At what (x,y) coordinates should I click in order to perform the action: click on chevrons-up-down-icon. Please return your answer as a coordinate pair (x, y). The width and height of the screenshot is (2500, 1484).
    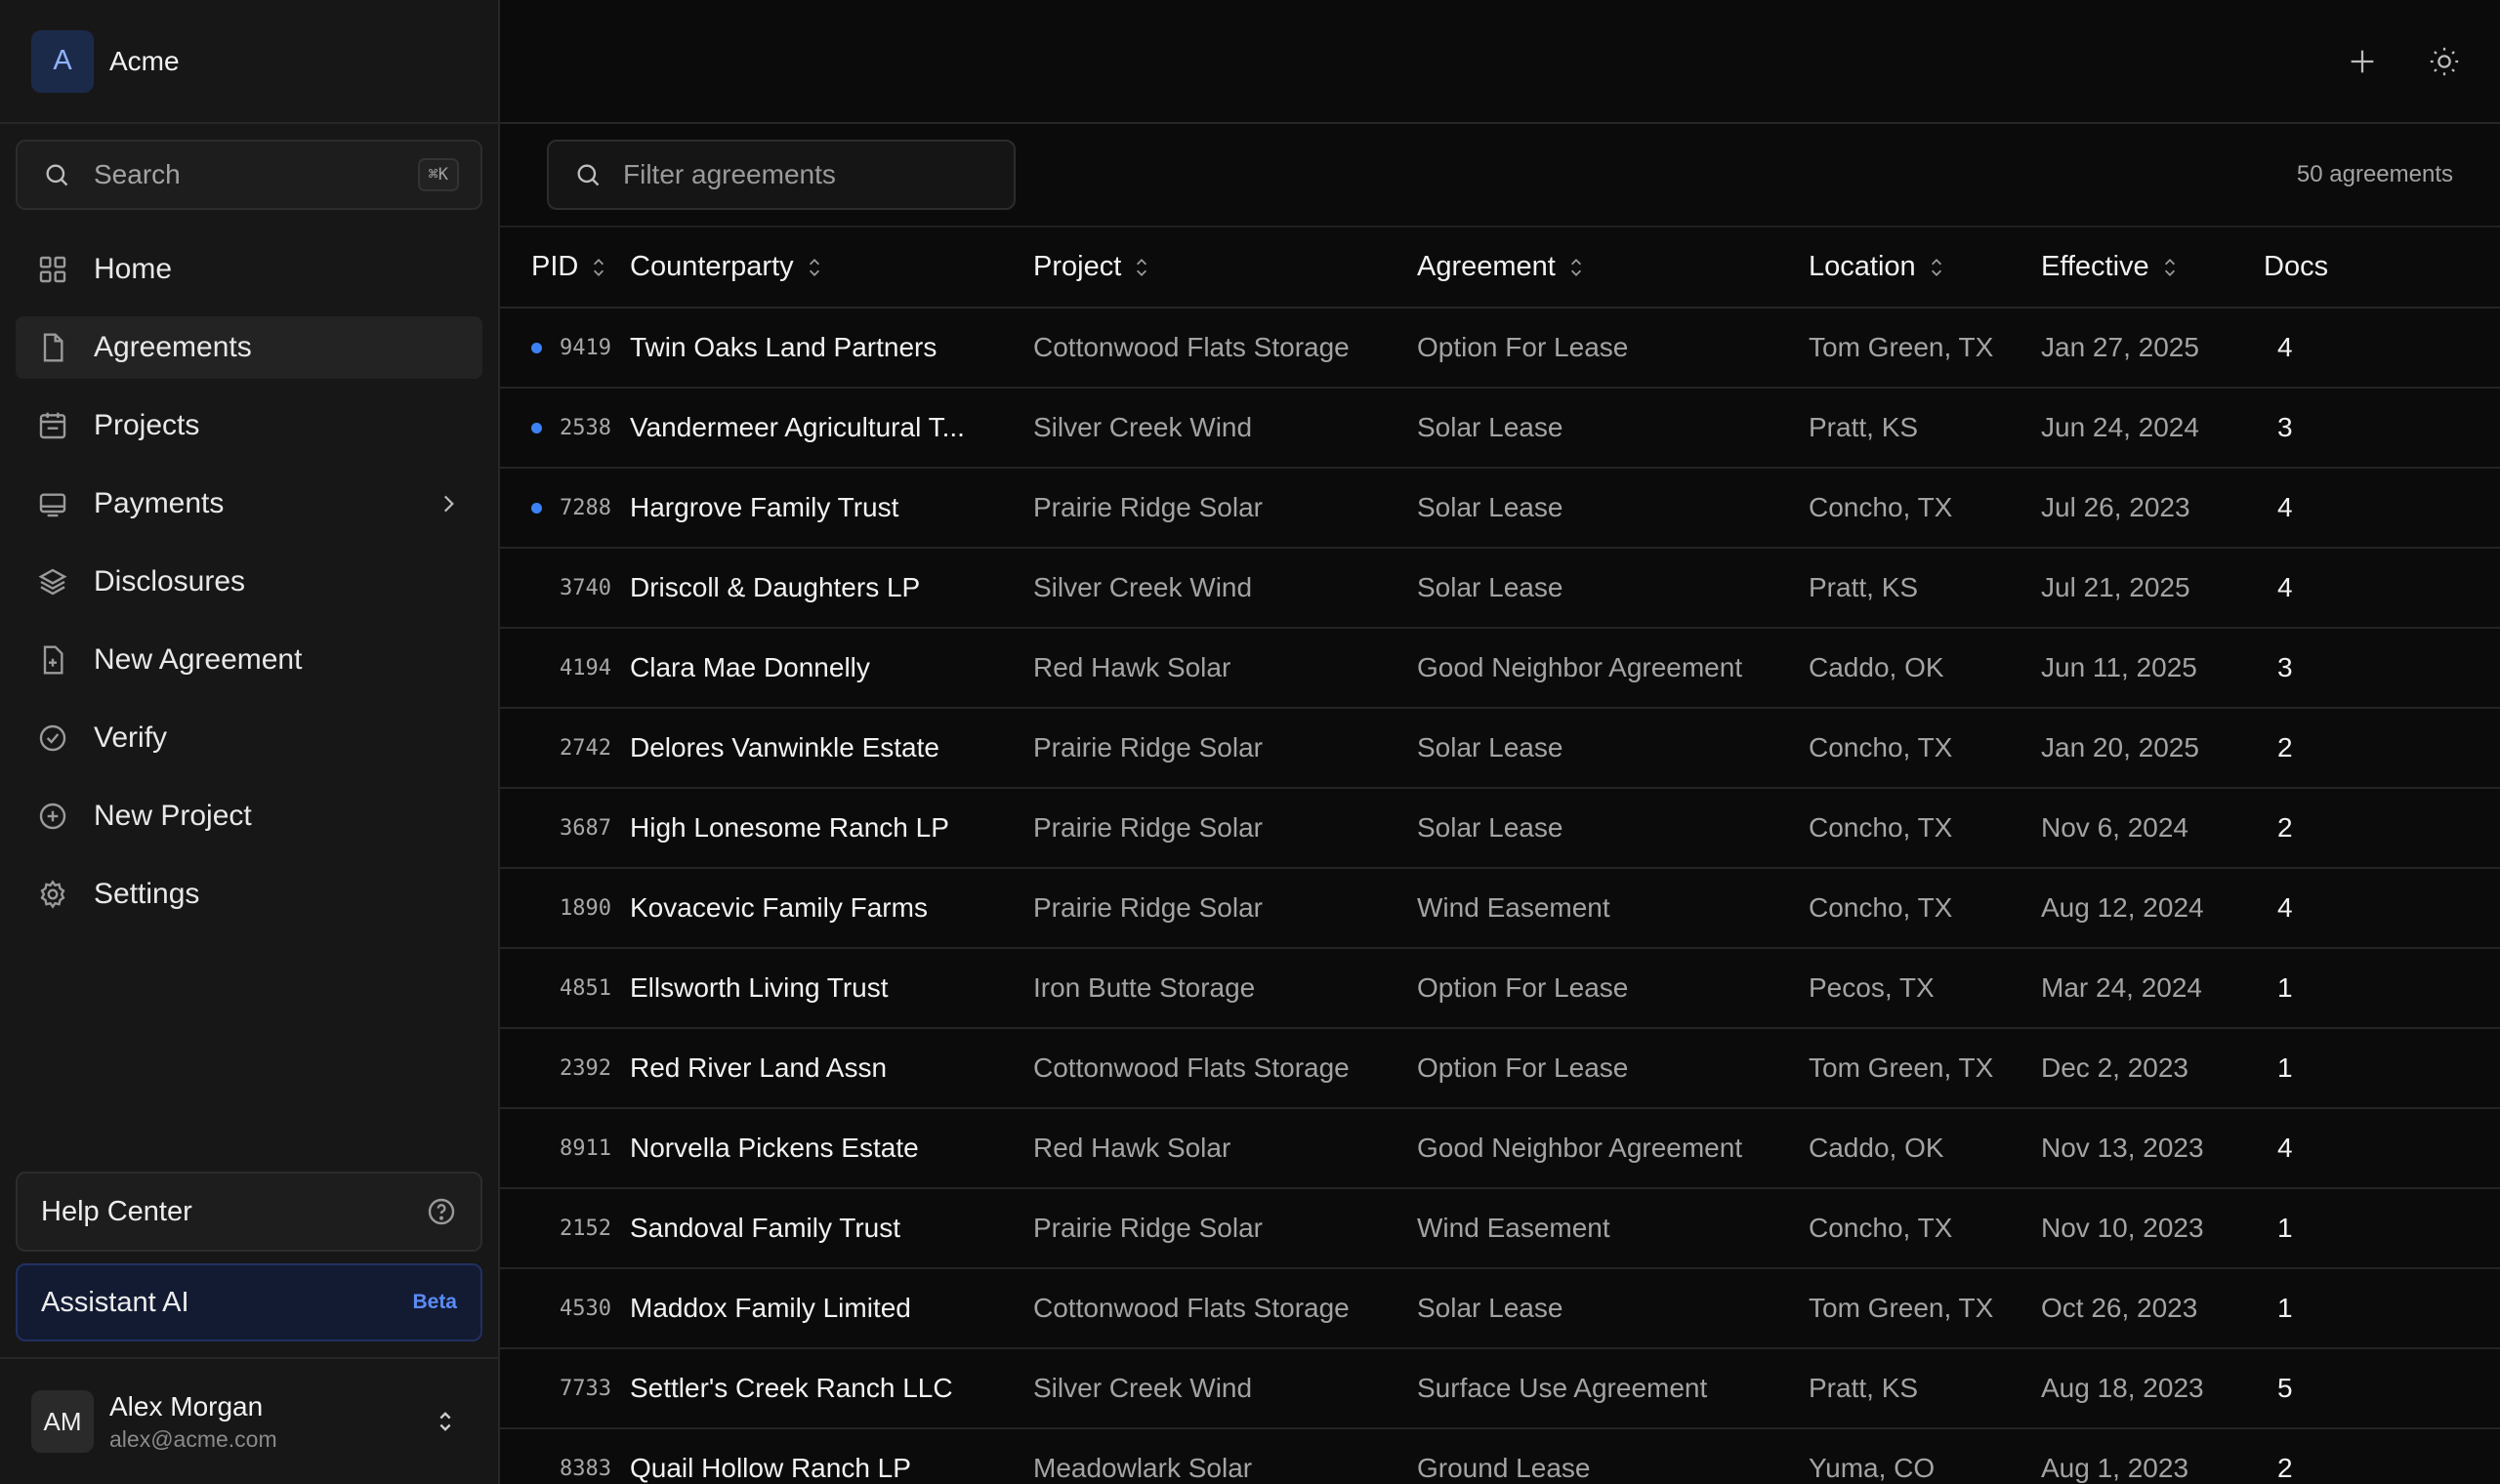
    Looking at the image, I should click on (445, 1421).